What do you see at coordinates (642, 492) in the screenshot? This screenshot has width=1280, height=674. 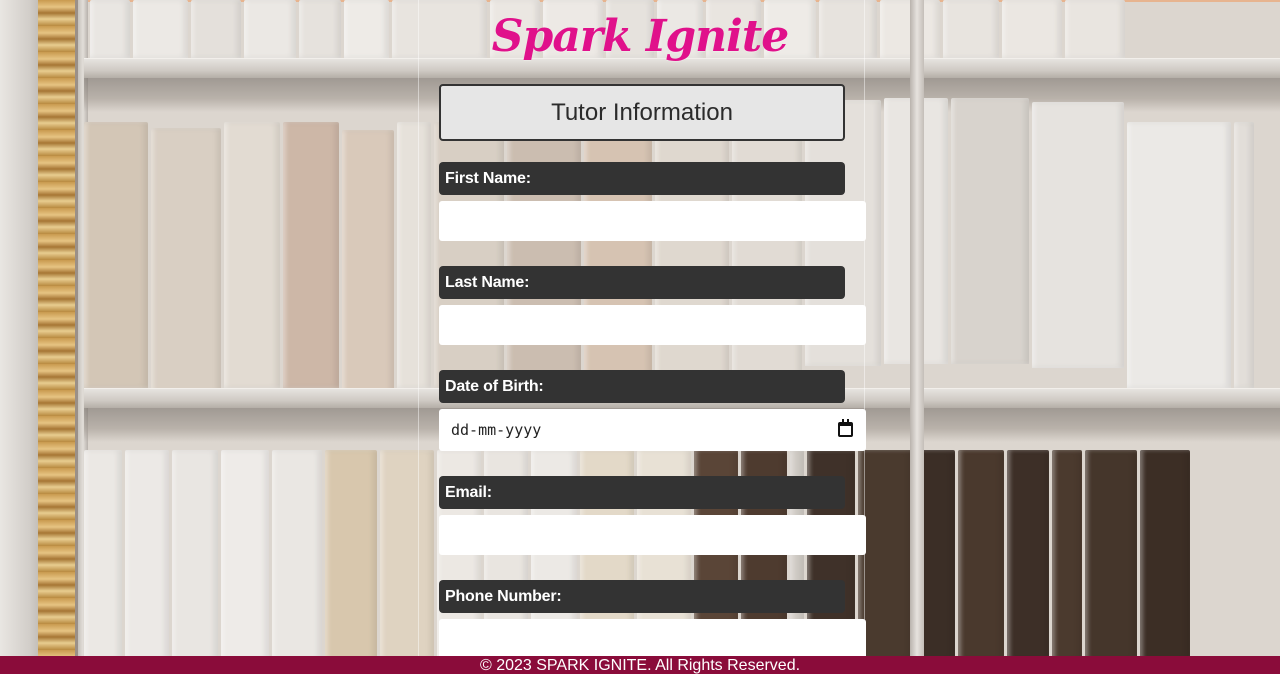 I see `email-label: Email:` at bounding box center [642, 492].